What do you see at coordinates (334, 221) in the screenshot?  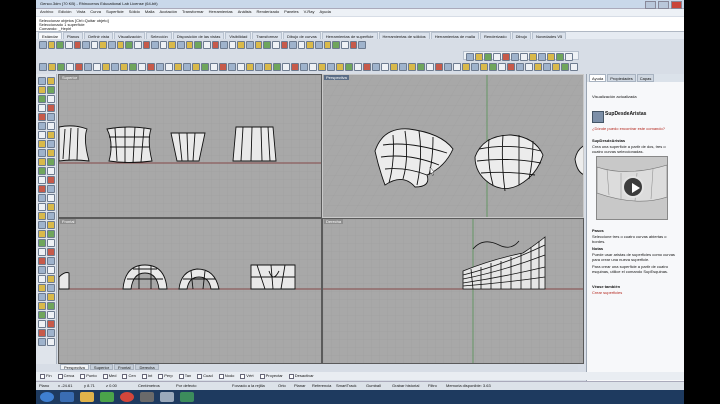 I see `viewport-label: Derecha` at bounding box center [334, 221].